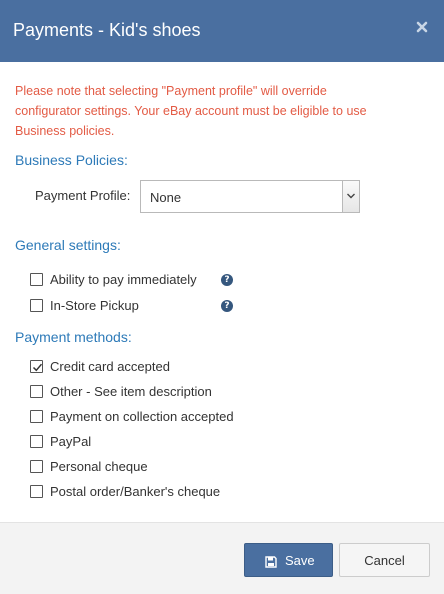 Image resolution: width=444 pixels, height=594 pixels. What do you see at coordinates (222, 31) in the screenshot?
I see `dialog-header: Payments - Kid's shoes` at bounding box center [222, 31].